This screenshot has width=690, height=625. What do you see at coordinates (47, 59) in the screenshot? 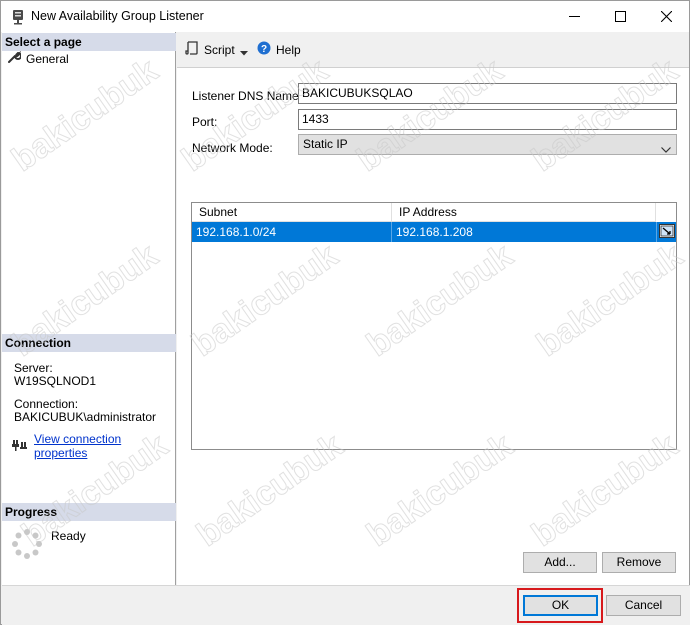
I see `page-item-label: General` at bounding box center [47, 59].